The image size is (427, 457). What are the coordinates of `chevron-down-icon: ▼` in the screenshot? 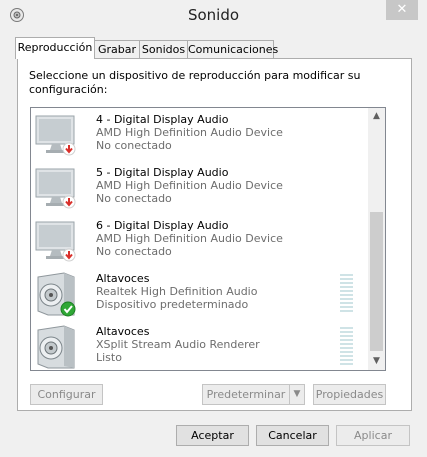 It's located at (297, 394).